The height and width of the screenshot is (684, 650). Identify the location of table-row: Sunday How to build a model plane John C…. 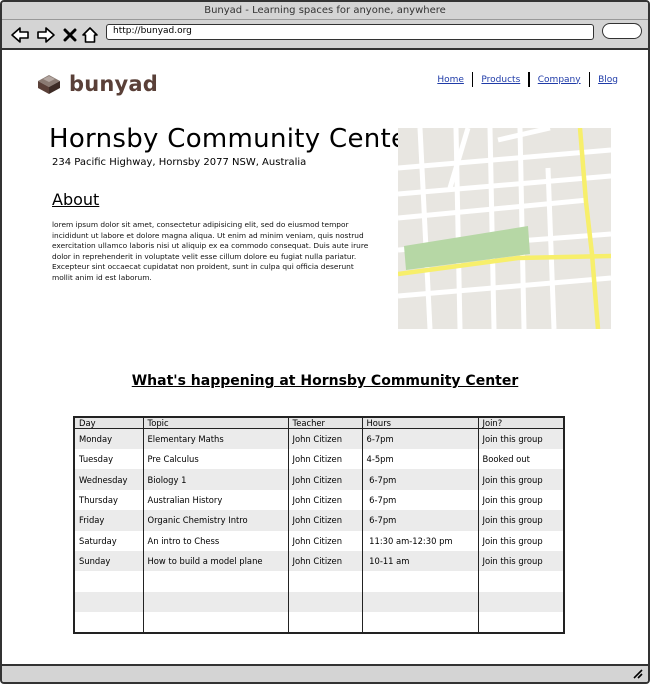
(319, 561).